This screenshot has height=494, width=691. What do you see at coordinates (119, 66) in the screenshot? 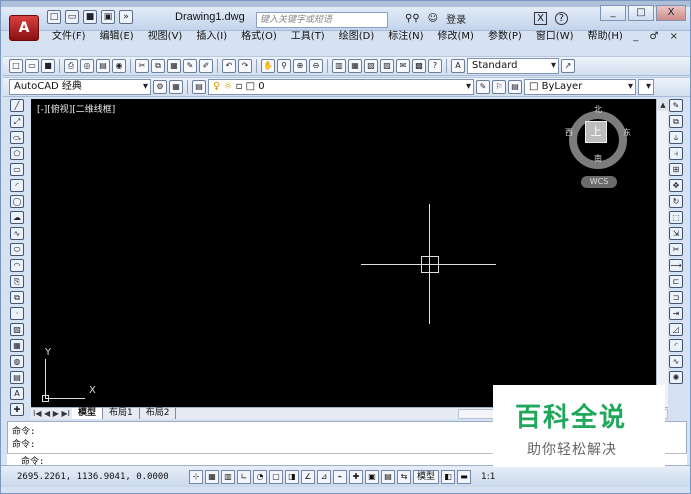
I see `3d-print-icon: ◉` at bounding box center [119, 66].